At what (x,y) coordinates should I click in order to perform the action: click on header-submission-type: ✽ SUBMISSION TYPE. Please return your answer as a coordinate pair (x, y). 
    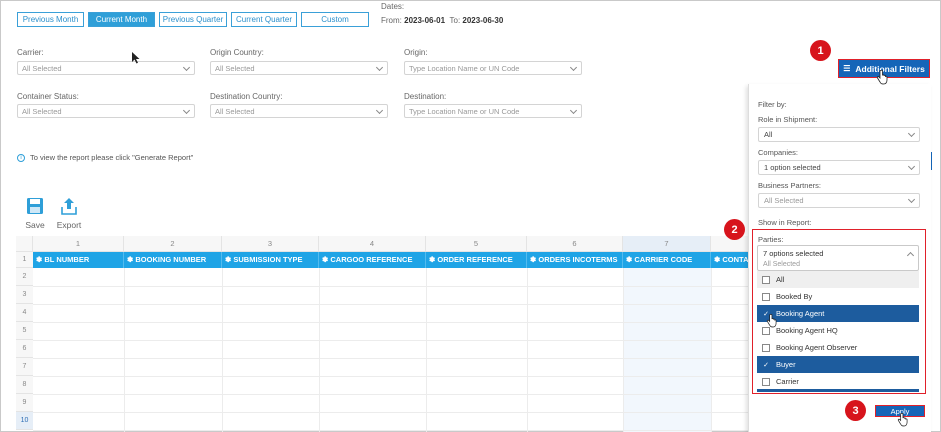
    Looking at the image, I should click on (270, 260).